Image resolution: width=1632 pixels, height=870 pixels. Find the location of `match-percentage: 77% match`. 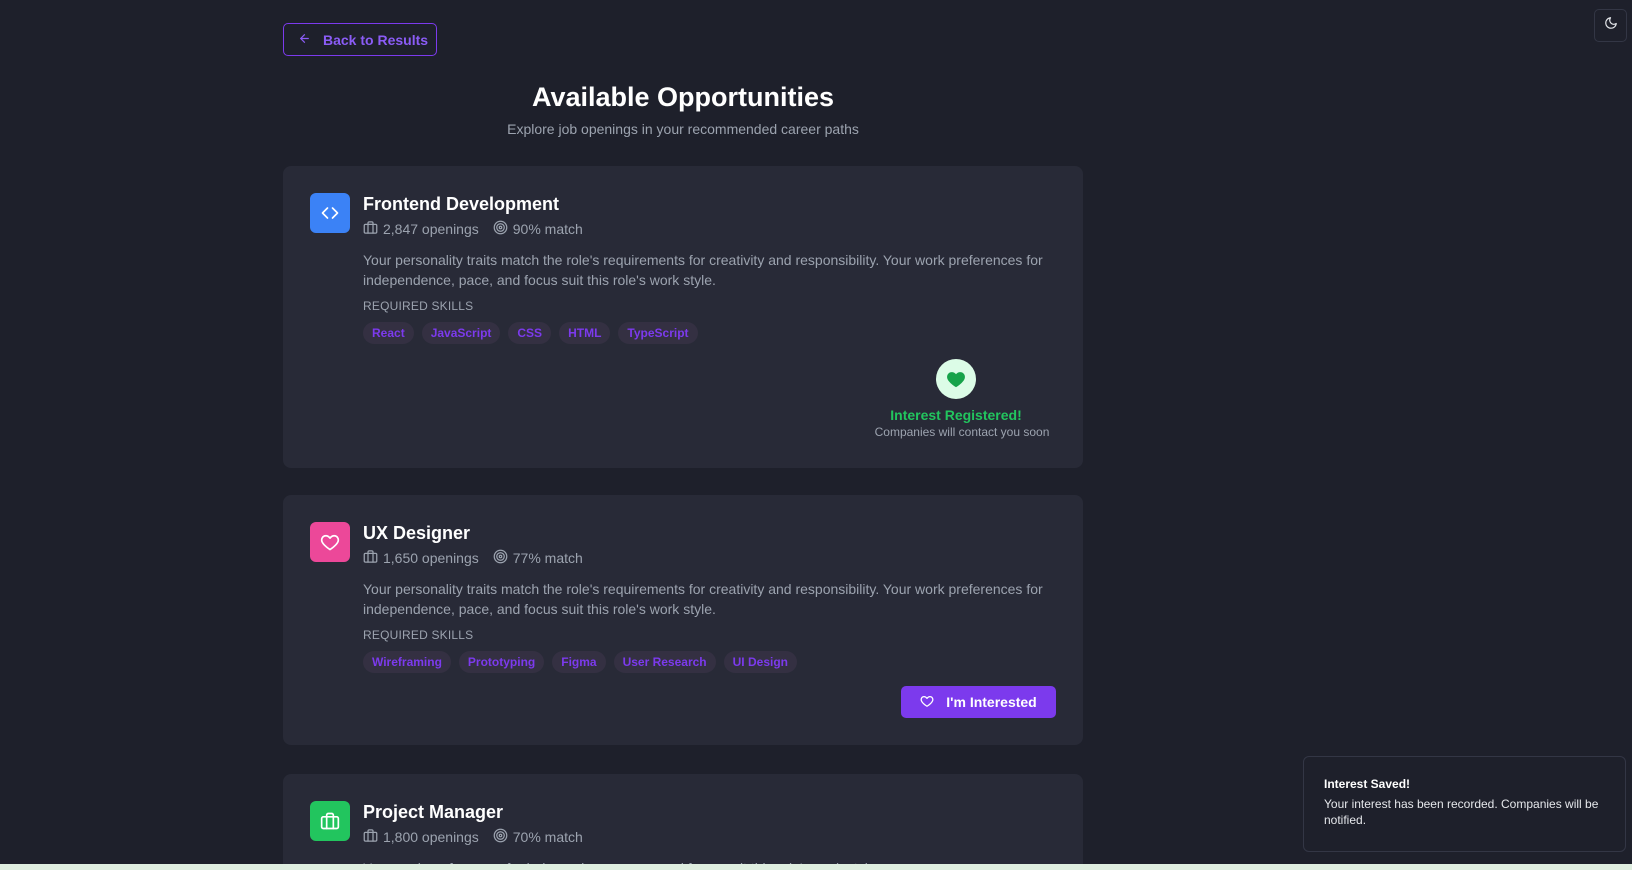

match-percentage: 77% match is located at coordinates (538, 558).